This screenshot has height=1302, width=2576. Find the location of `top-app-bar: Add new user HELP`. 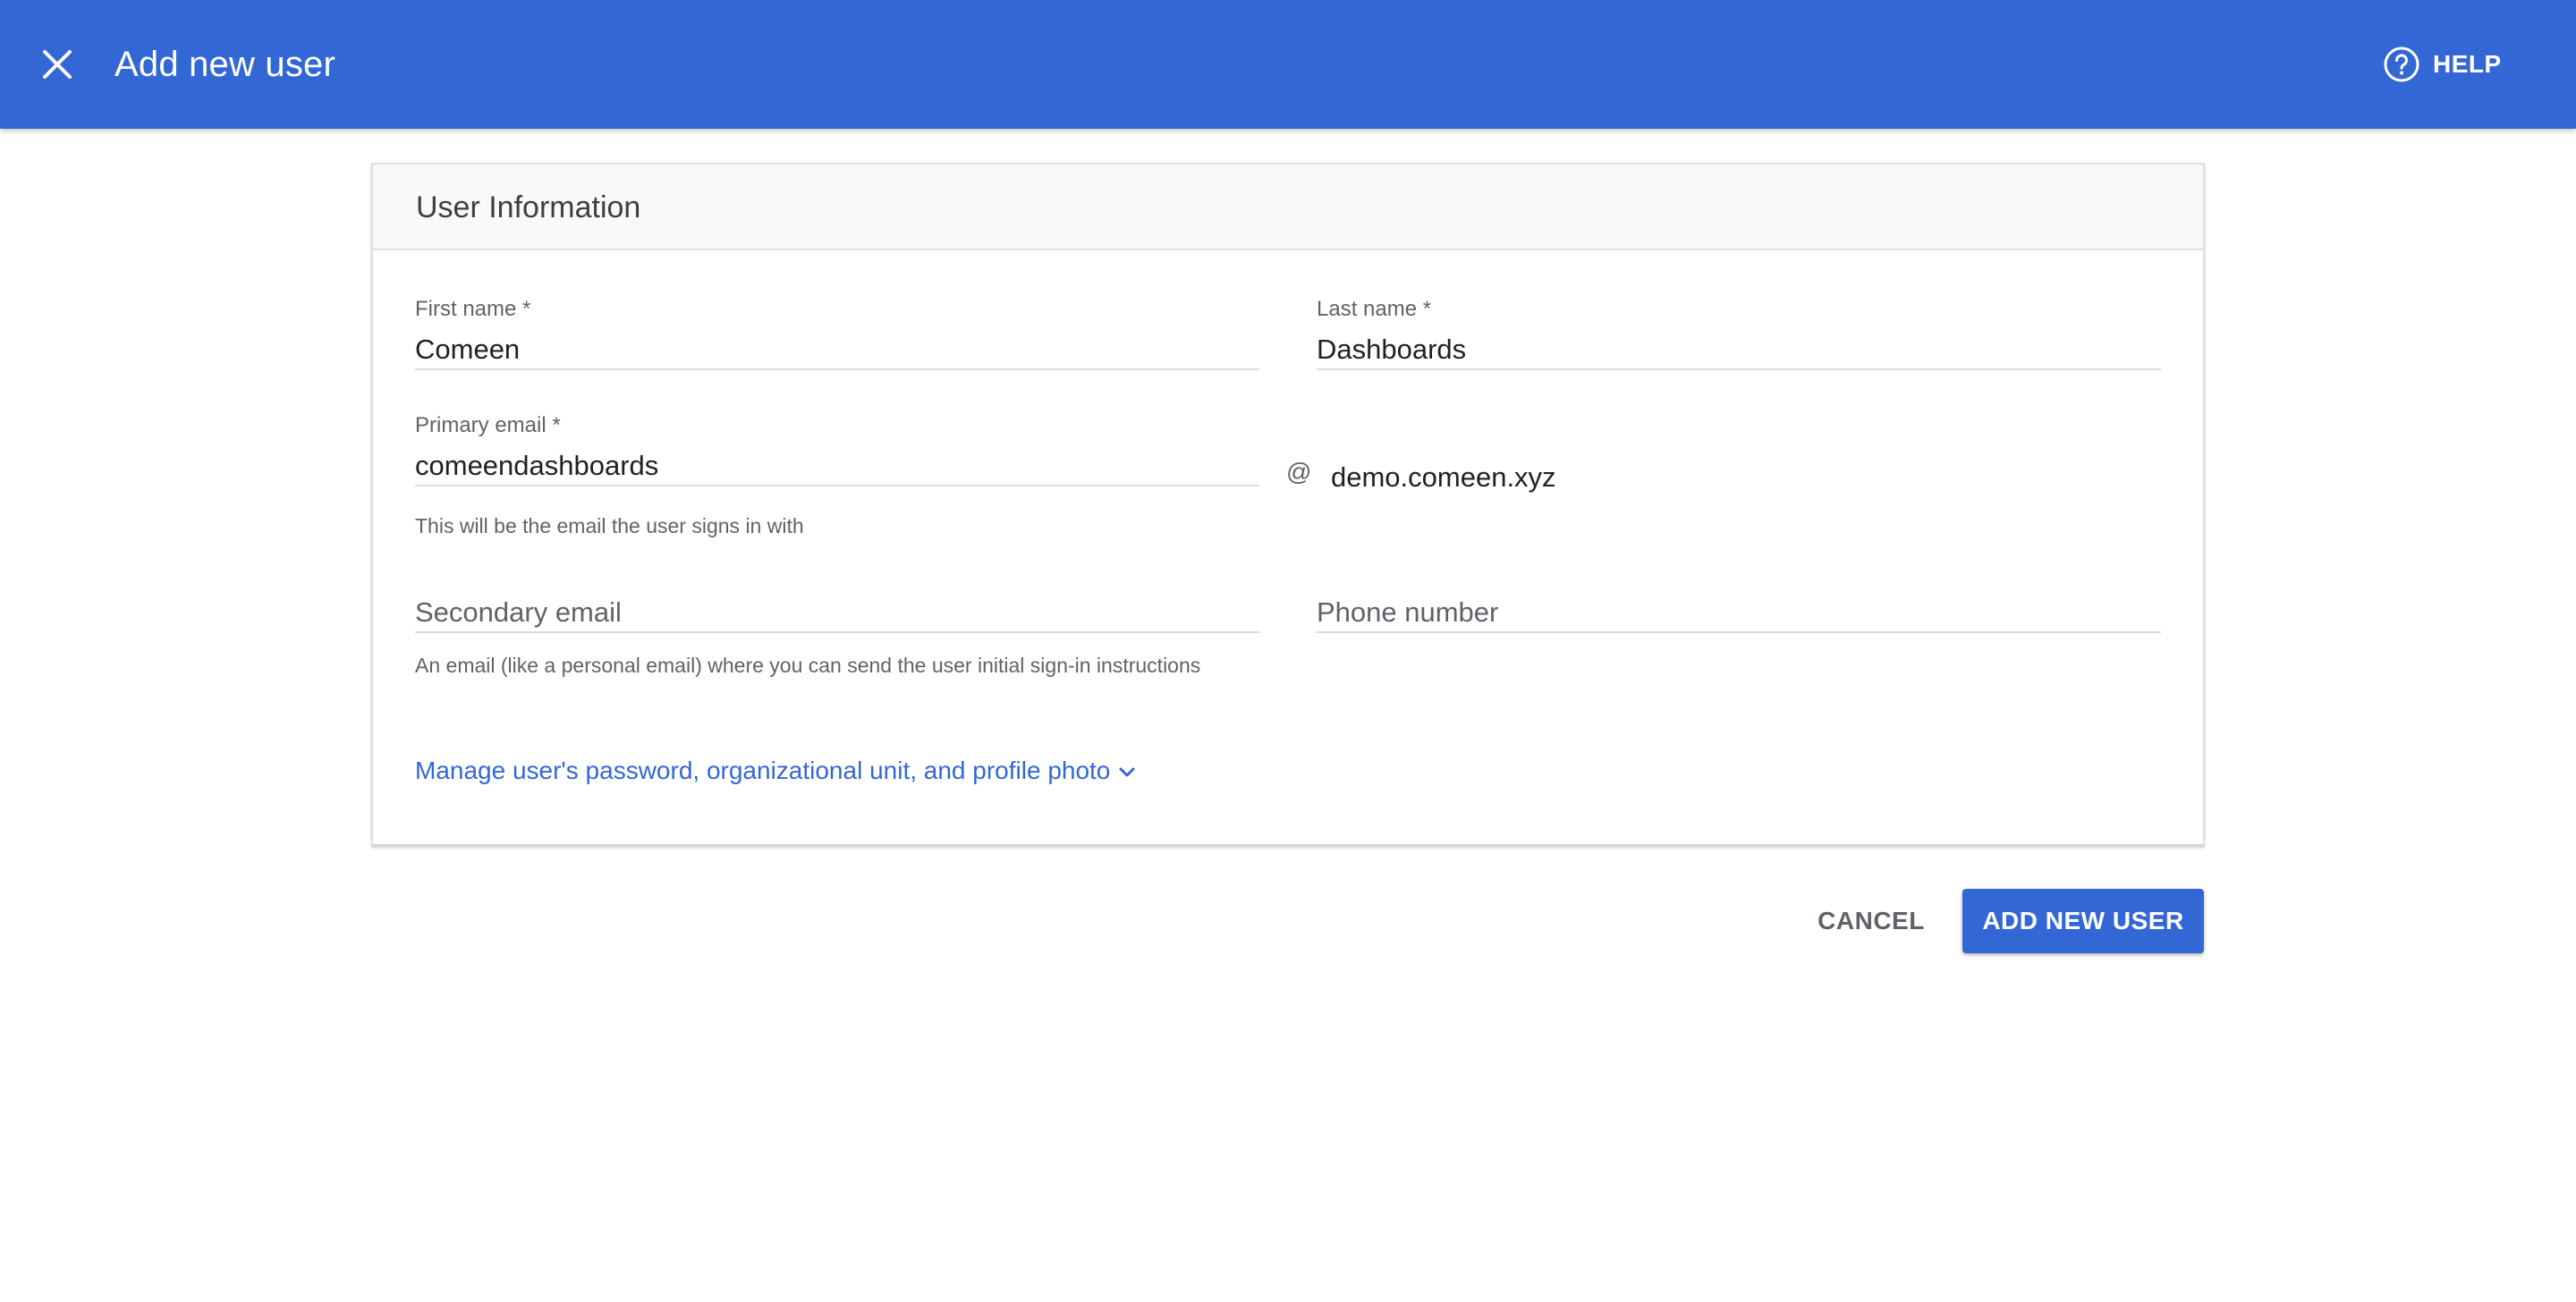

top-app-bar: Add new user HELP is located at coordinates (1288, 64).